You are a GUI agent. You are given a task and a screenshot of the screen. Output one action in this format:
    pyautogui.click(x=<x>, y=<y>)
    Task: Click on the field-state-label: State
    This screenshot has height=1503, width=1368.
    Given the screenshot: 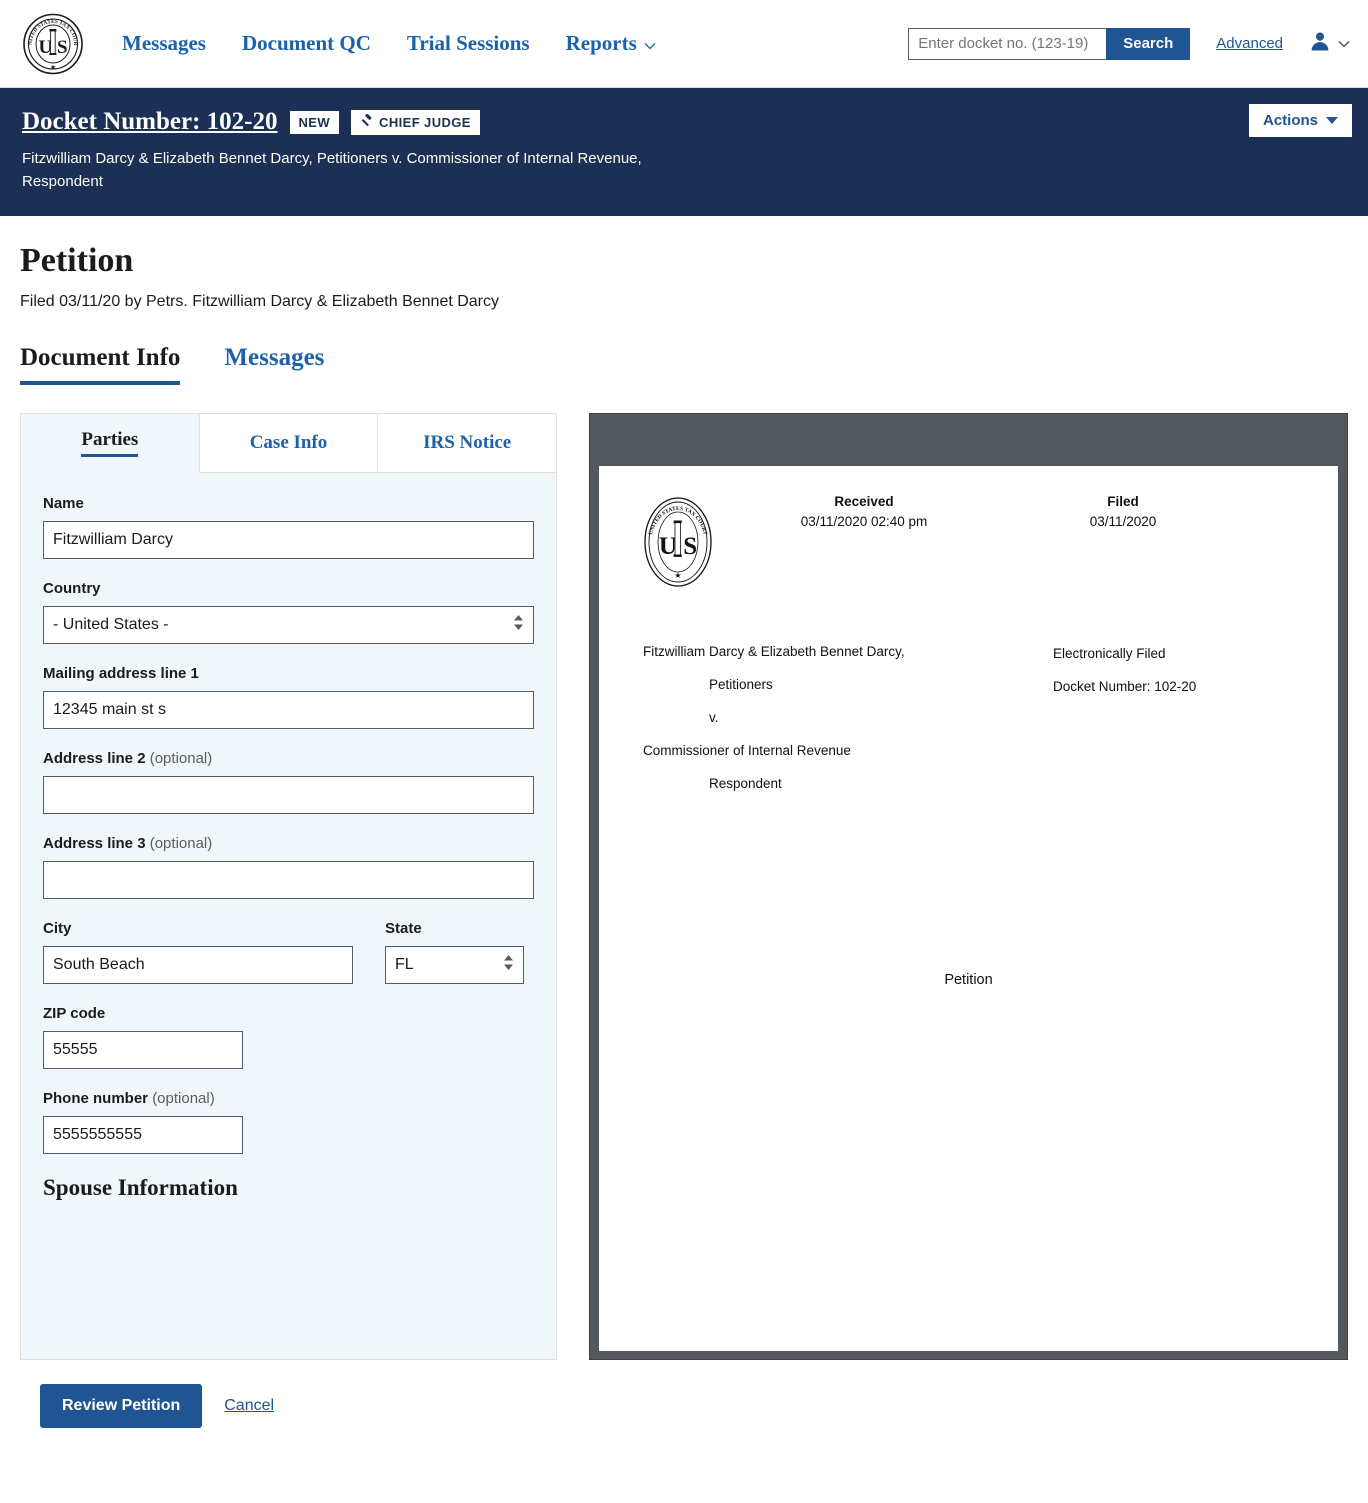 What is the action you would take?
    pyautogui.click(x=403, y=928)
    